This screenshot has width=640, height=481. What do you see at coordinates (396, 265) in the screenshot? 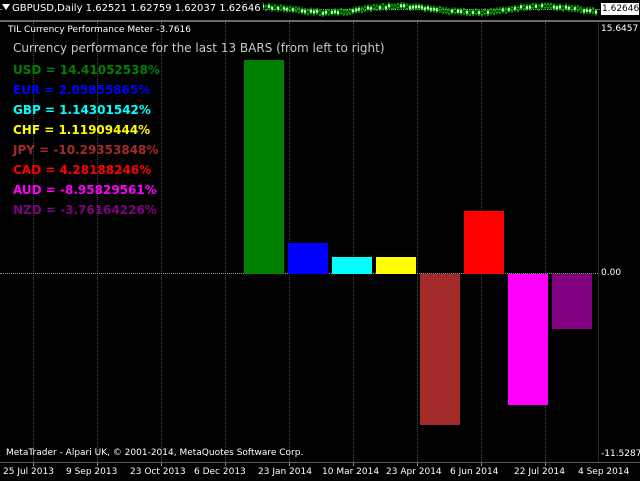
I see `bar-chf` at bounding box center [396, 265].